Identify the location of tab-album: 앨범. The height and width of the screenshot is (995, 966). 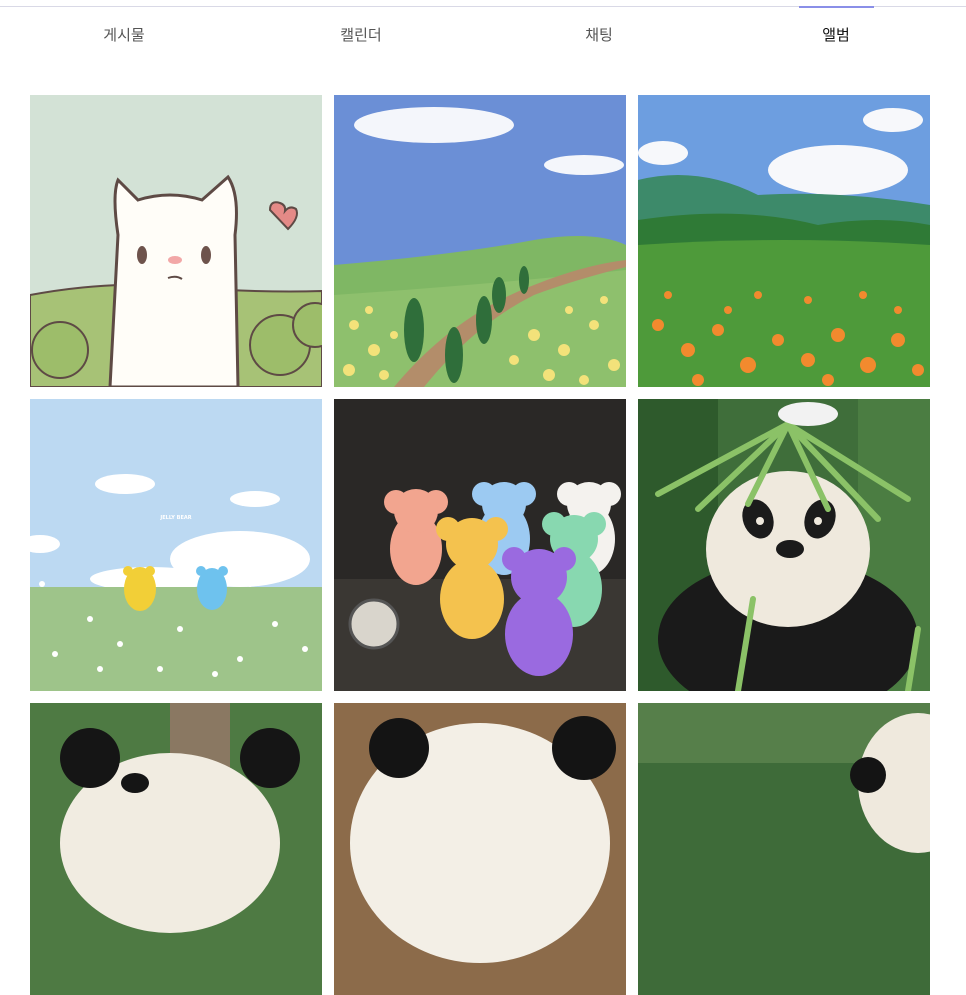
(836, 33).